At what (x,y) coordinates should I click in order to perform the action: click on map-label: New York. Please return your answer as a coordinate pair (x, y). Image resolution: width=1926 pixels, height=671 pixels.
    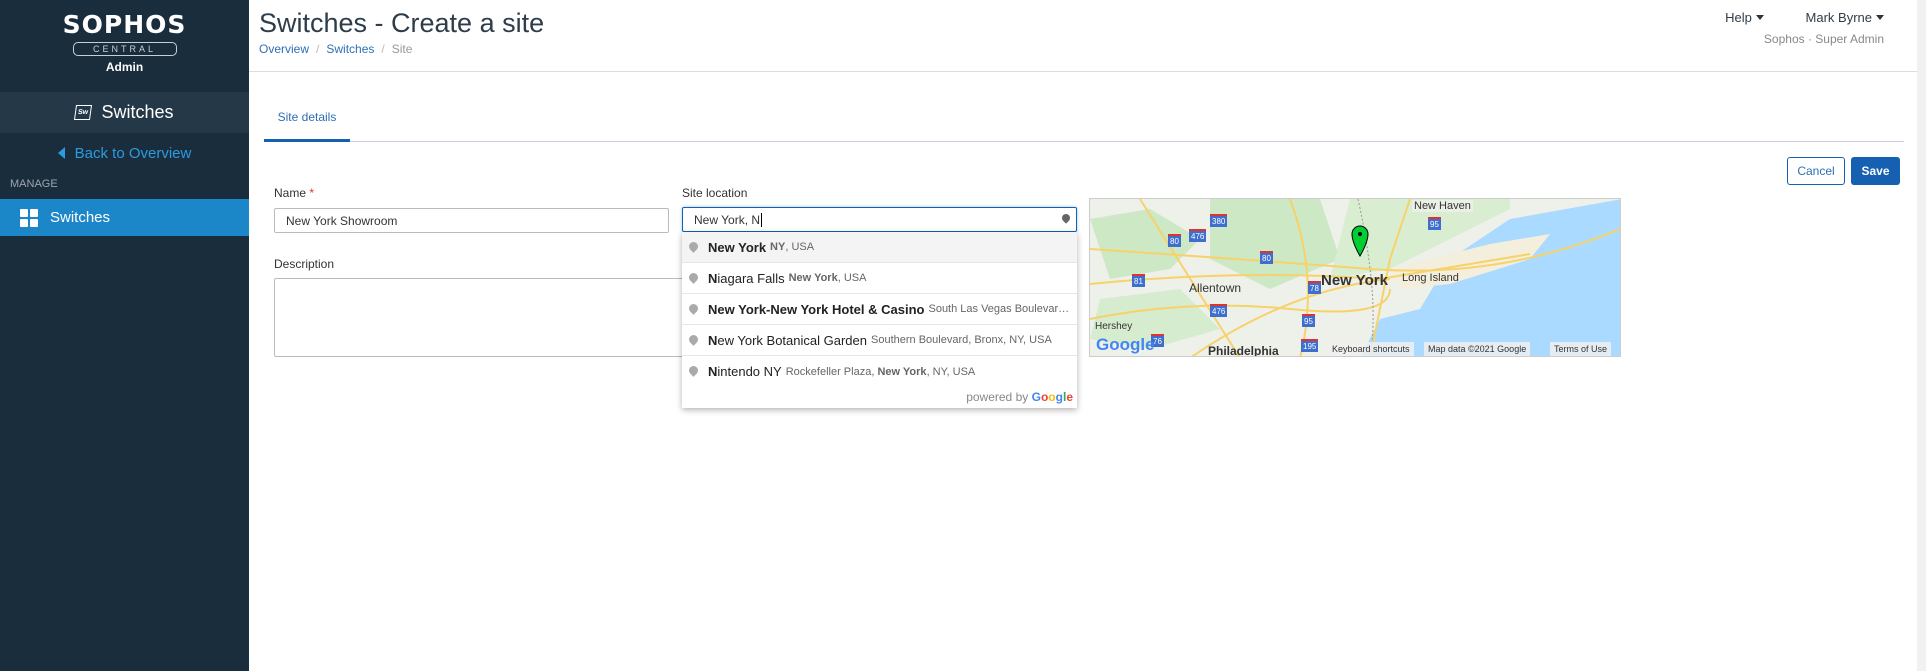
    Looking at the image, I should click on (1354, 280).